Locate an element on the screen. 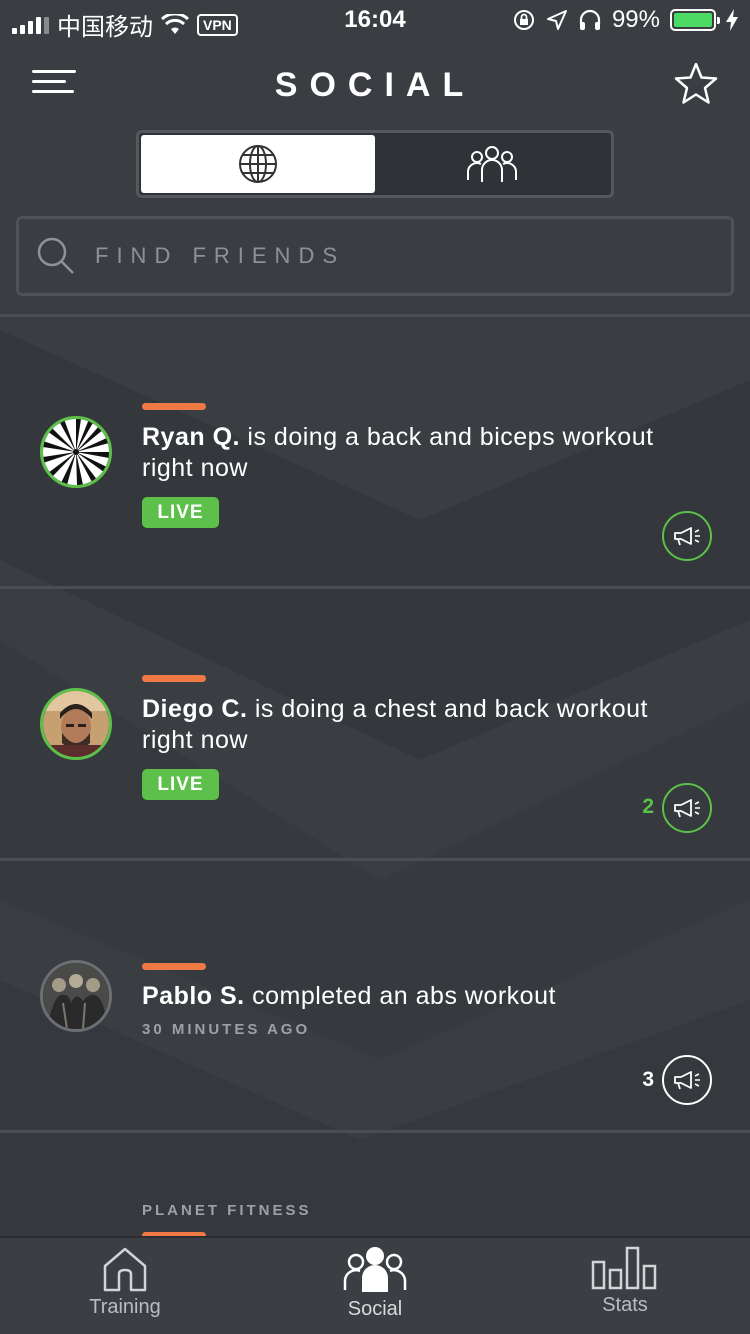  feed-scope-segmented-control is located at coordinates (375, 164).